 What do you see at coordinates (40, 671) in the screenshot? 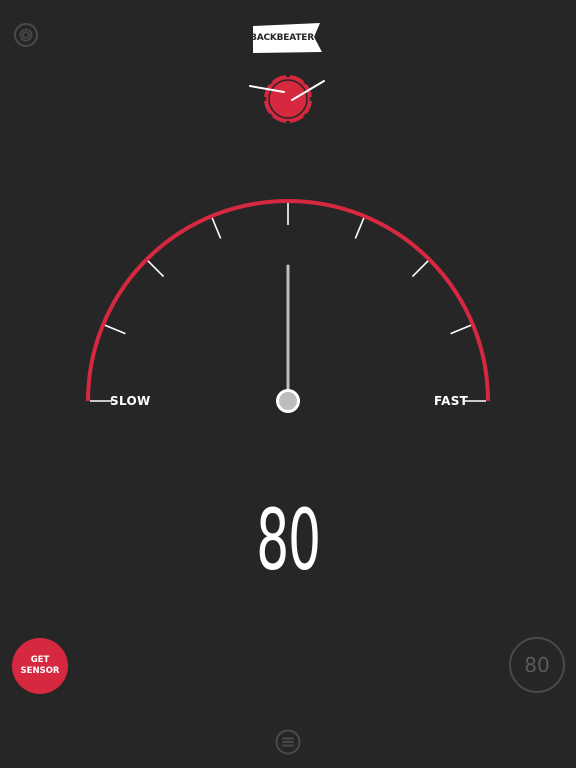
I see `get-sensor-label-line2: SENSOR` at bounding box center [40, 671].